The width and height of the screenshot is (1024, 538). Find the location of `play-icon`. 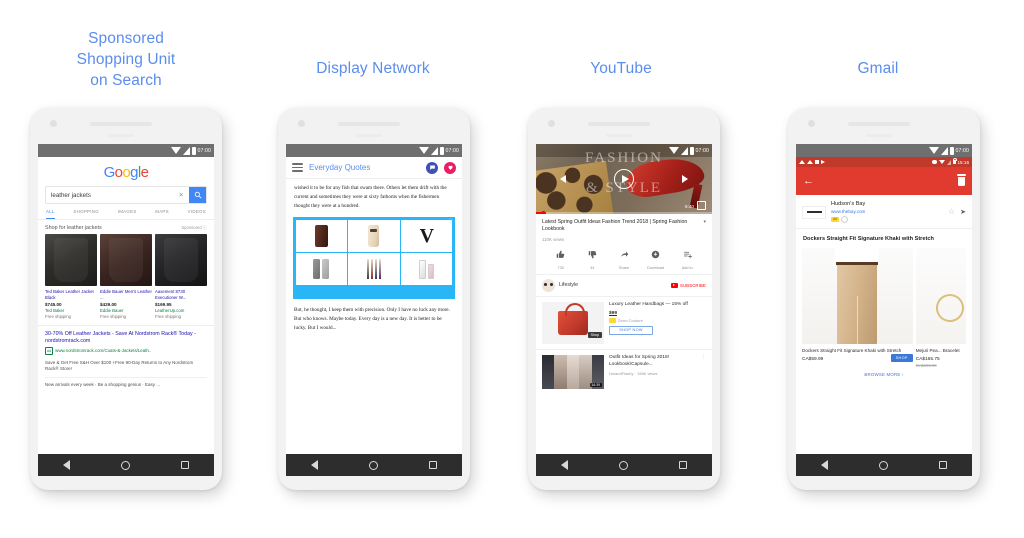

play-icon is located at coordinates (624, 179).